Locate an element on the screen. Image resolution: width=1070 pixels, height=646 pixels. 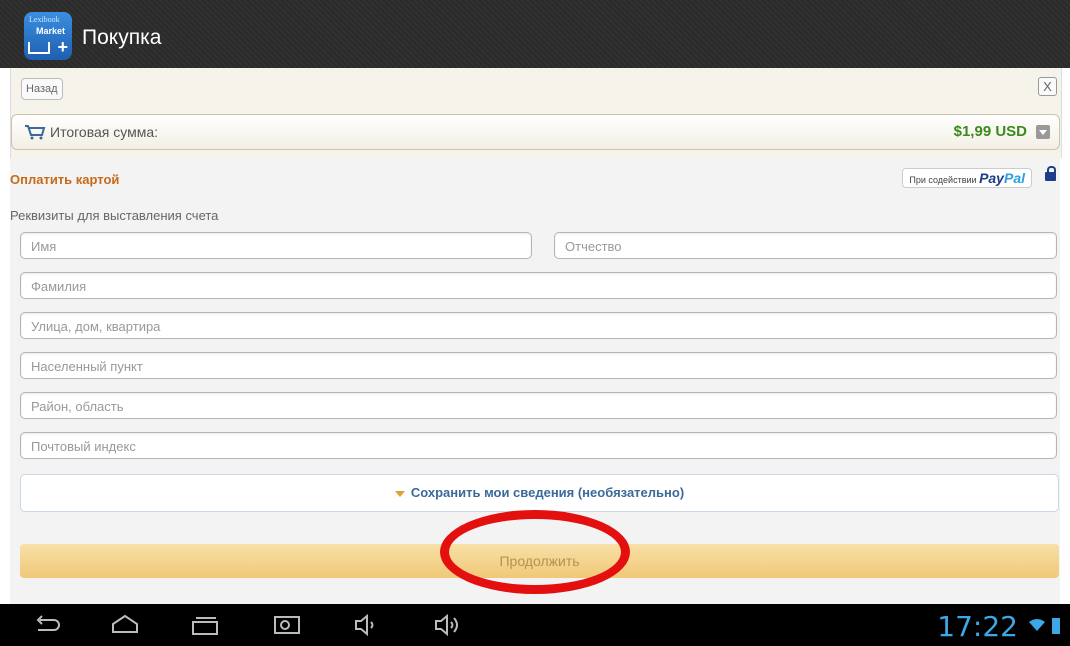
paypal-logo: PayPal is located at coordinates (1002, 178).